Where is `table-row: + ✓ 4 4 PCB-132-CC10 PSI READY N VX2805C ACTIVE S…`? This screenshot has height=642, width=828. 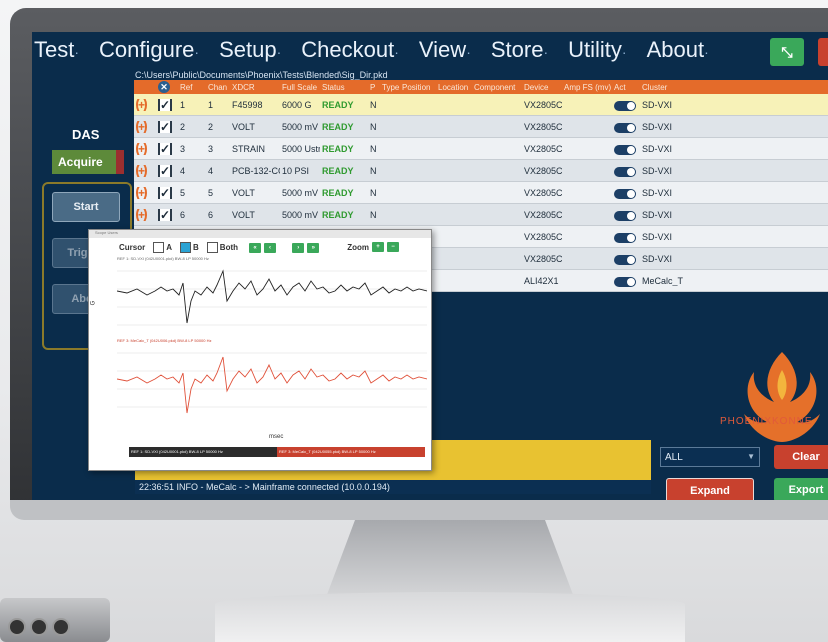
table-row: + ✓ 4 4 PCB-132-CC10 PSI READY N VX2805C ACTIVE S… is located at coordinates (481, 171).